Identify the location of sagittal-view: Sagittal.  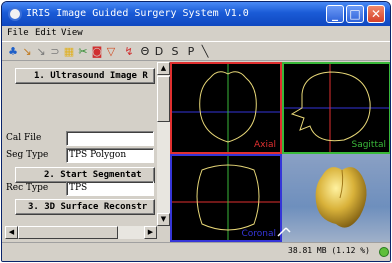
(336, 108).